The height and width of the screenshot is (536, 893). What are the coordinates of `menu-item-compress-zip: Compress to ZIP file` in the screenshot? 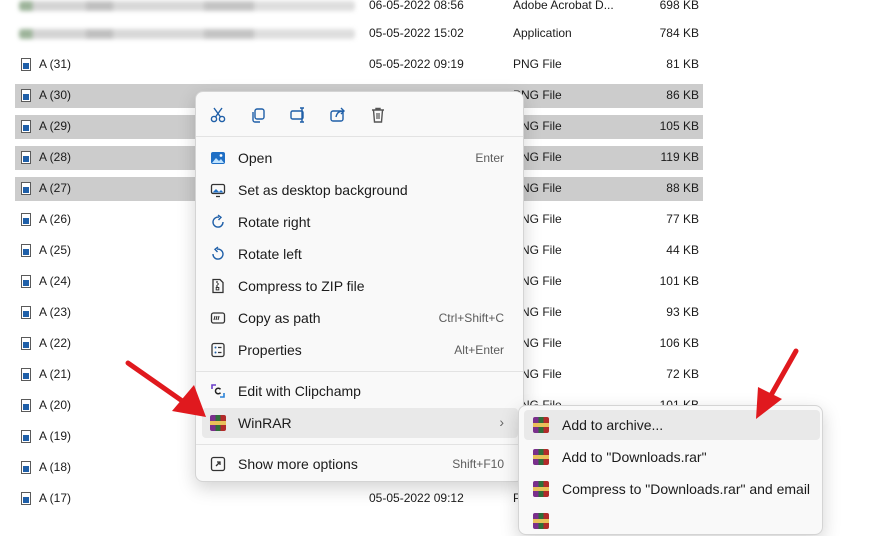 It's located at (360, 286).